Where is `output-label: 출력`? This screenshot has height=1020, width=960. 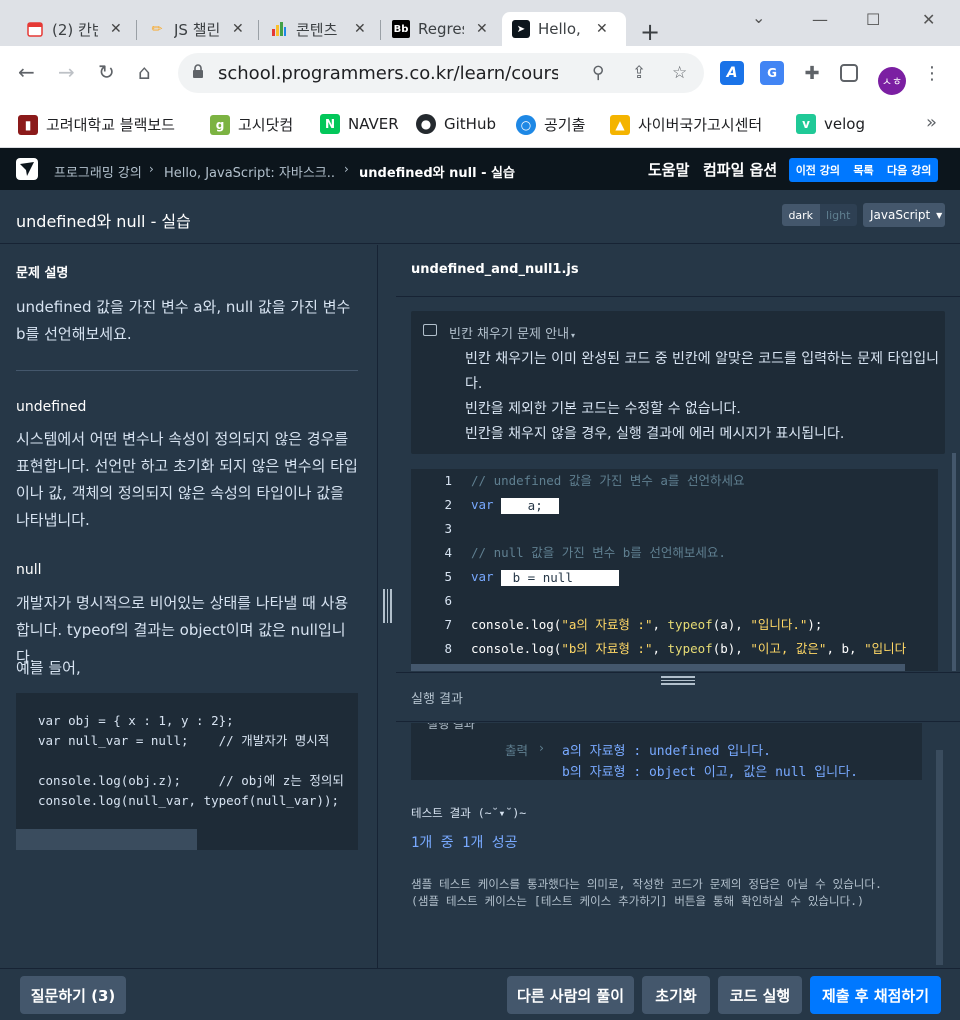
output-label: 출력 is located at coordinates (517, 750).